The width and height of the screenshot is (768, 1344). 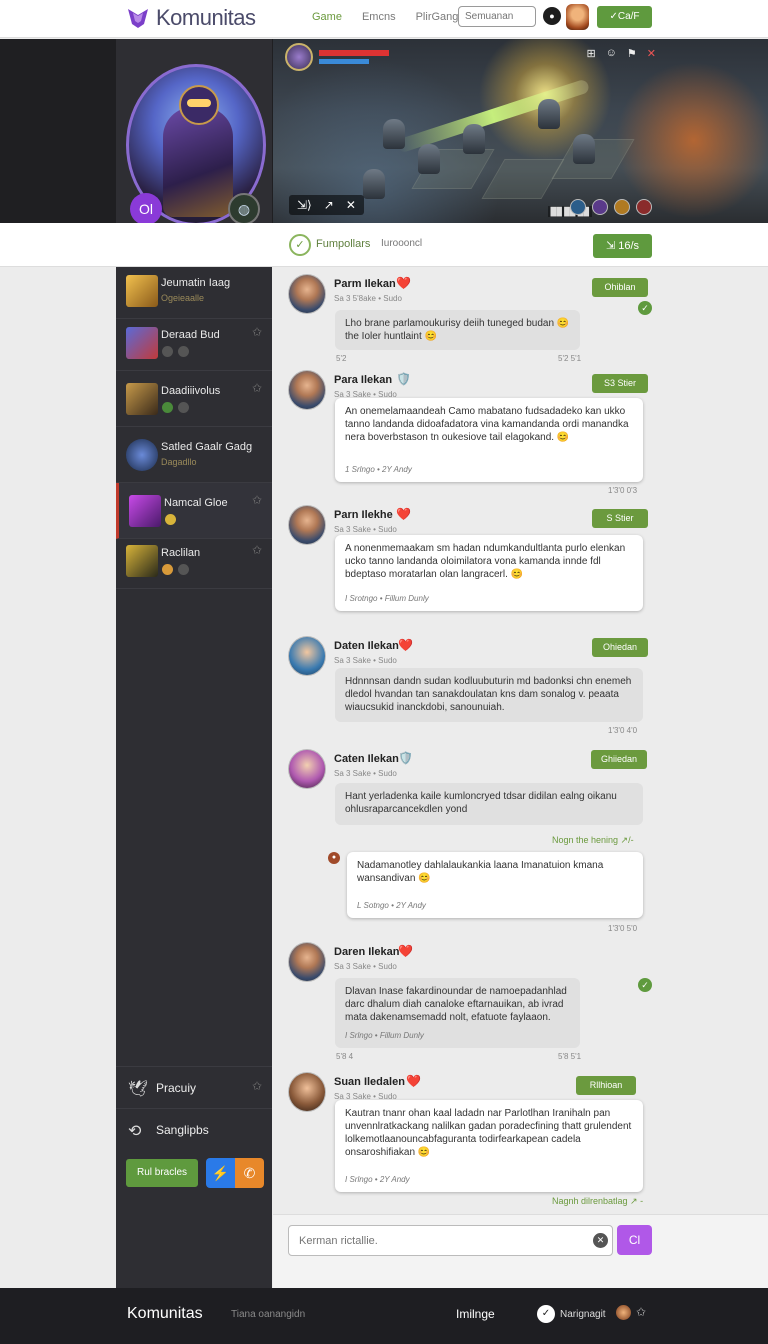 I want to click on app-shortcuts: ⚡ ✆, so click(x=235, y=1173).